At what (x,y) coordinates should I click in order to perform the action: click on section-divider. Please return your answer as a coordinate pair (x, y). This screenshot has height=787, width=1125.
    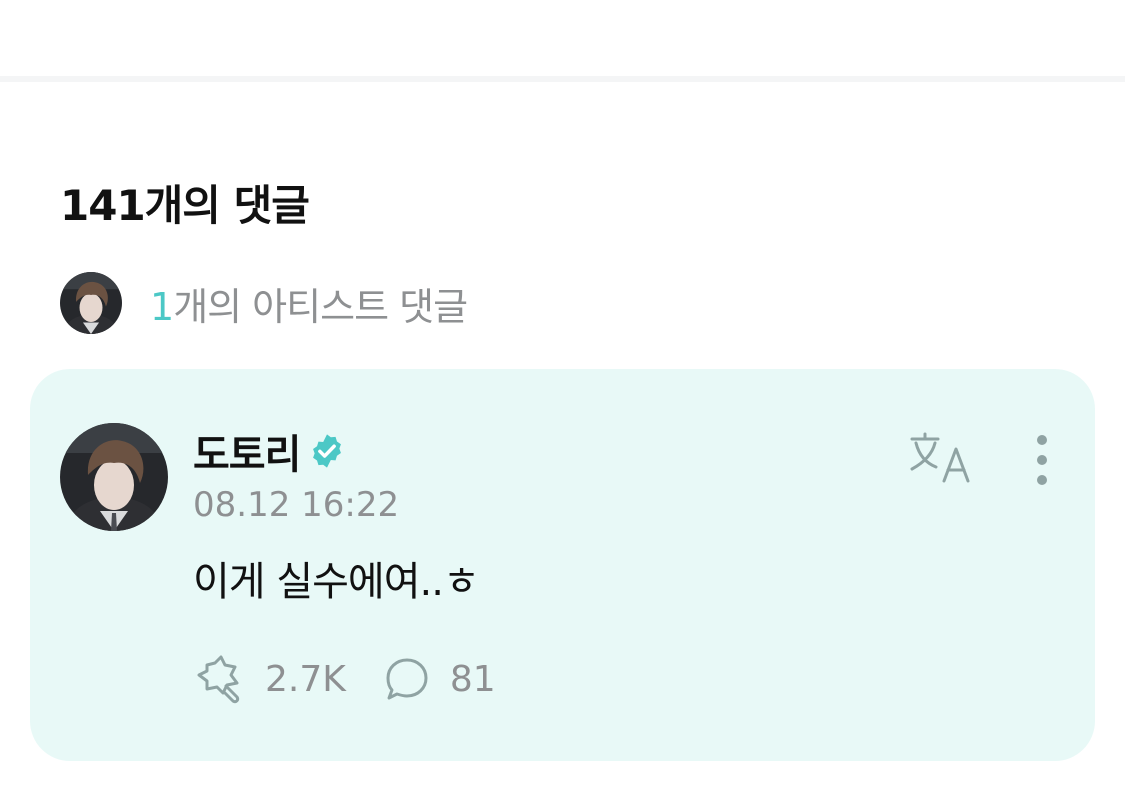
    Looking at the image, I should click on (562, 79).